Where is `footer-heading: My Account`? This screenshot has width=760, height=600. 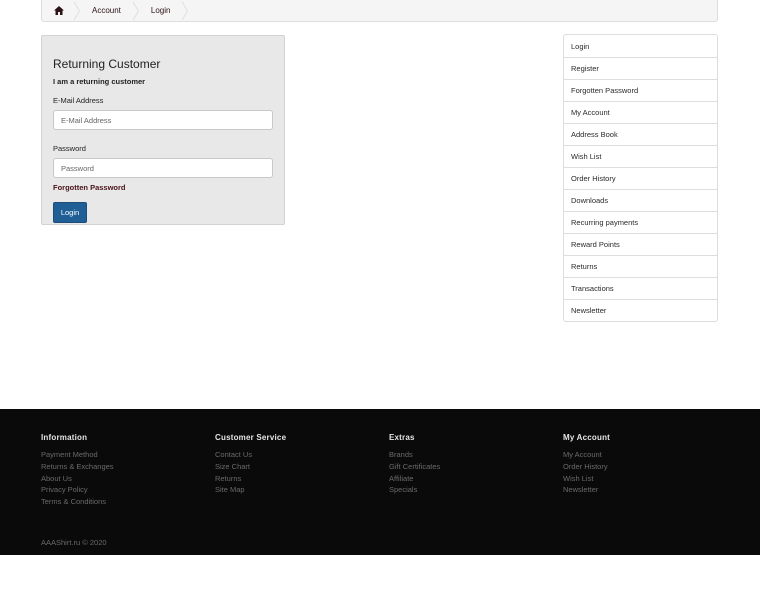
footer-heading: My Account is located at coordinates (587, 437).